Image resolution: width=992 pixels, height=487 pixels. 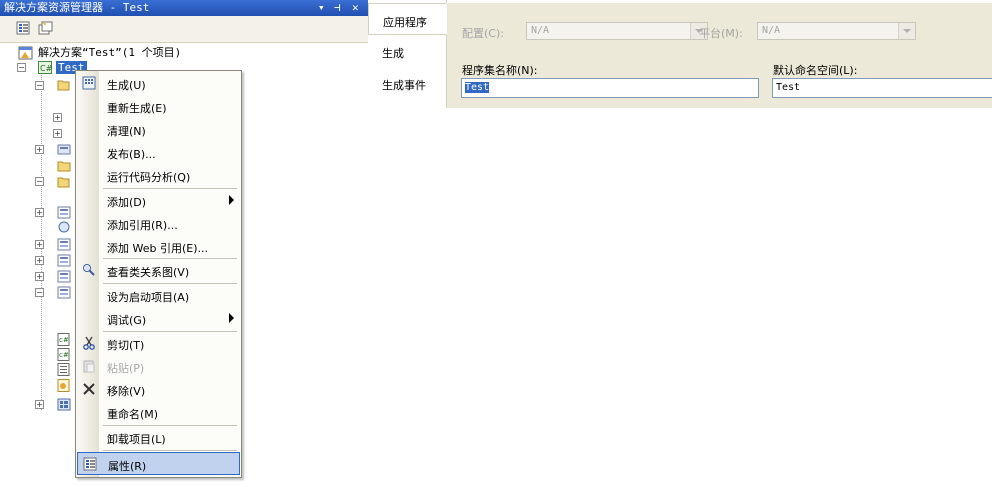 What do you see at coordinates (407, 51) in the screenshot?
I see `tab-build: 生成` at bounding box center [407, 51].